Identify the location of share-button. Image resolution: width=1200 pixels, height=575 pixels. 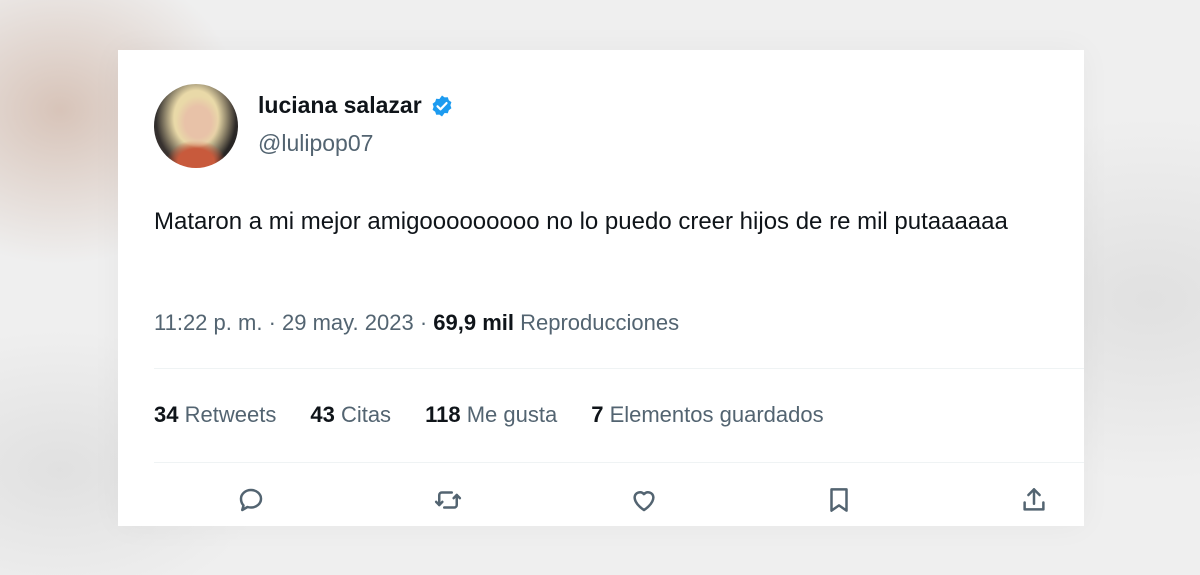
(1034, 500).